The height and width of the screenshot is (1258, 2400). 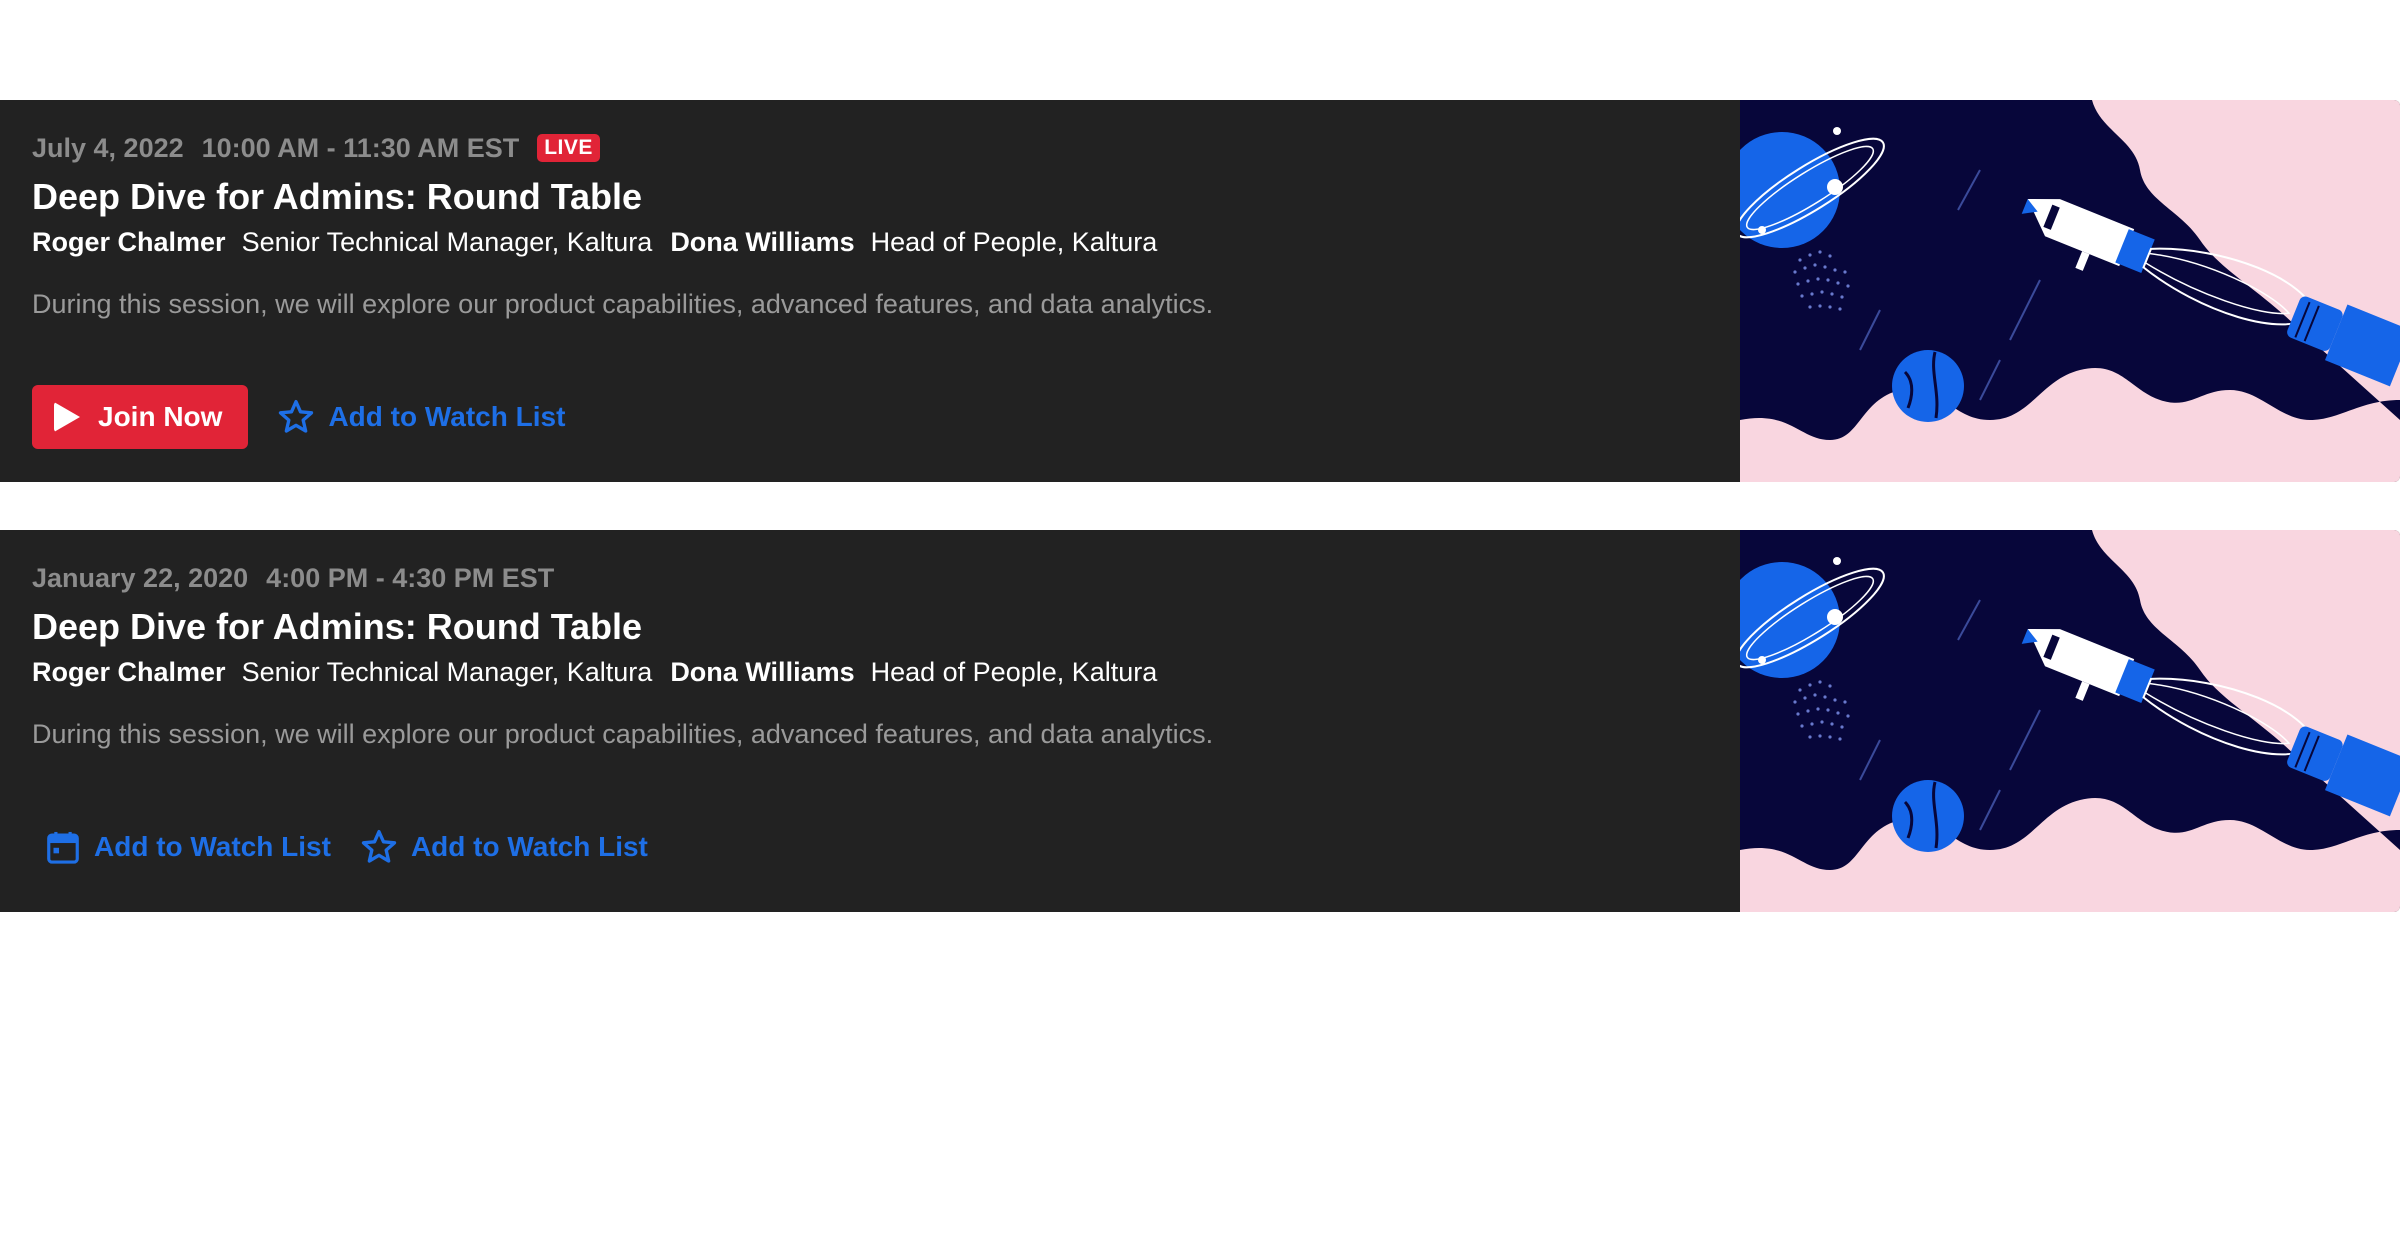 What do you see at coordinates (140, 577) in the screenshot?
I see `session-date: January 22, 2020` at bounding box center [140, 577].